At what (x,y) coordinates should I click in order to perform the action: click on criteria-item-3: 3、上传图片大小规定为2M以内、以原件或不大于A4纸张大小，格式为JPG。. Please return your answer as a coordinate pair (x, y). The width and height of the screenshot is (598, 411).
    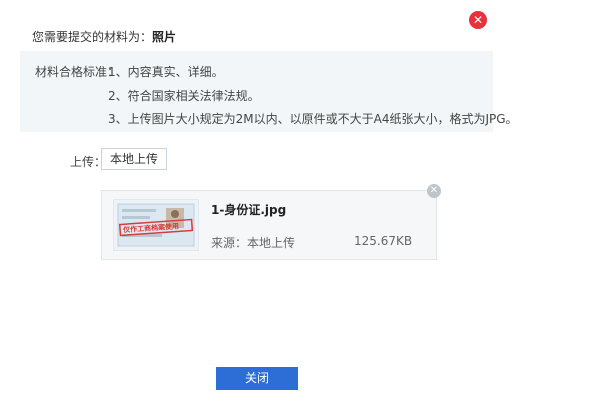
    Looking at the image, I should click on (313, 119).